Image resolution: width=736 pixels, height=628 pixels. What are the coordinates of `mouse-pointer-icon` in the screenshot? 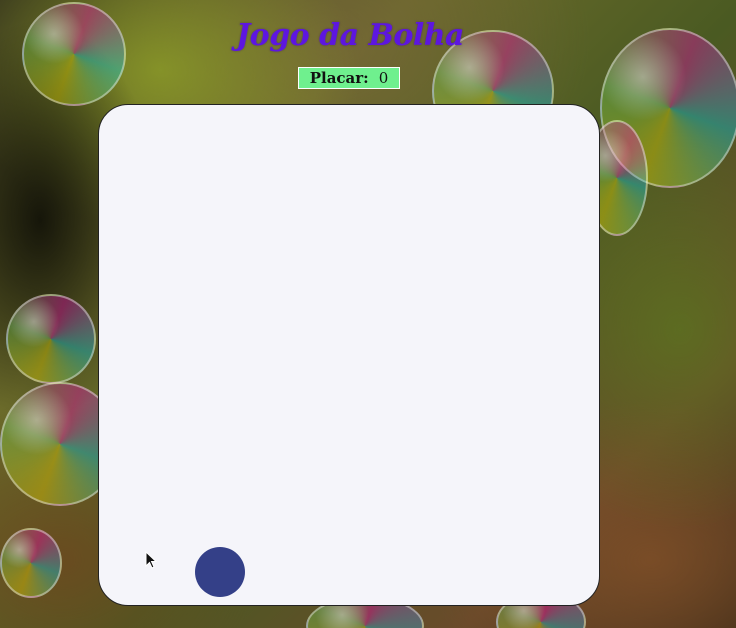 It's located at (151, 560).